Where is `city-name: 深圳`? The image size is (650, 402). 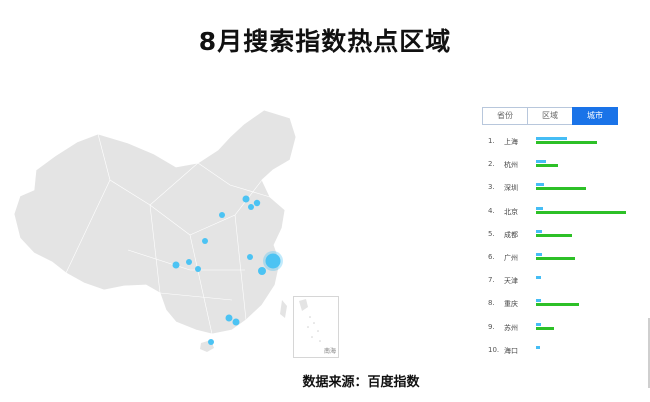 city-name: 深圳 is located at coordinates (511, 188).